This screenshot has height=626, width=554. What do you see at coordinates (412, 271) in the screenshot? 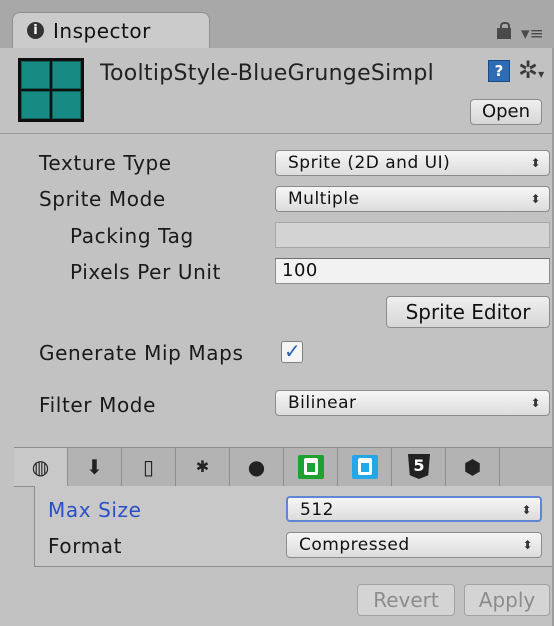
I see `pixels-per-unit-field: 100` at bounding box center [412, 271].